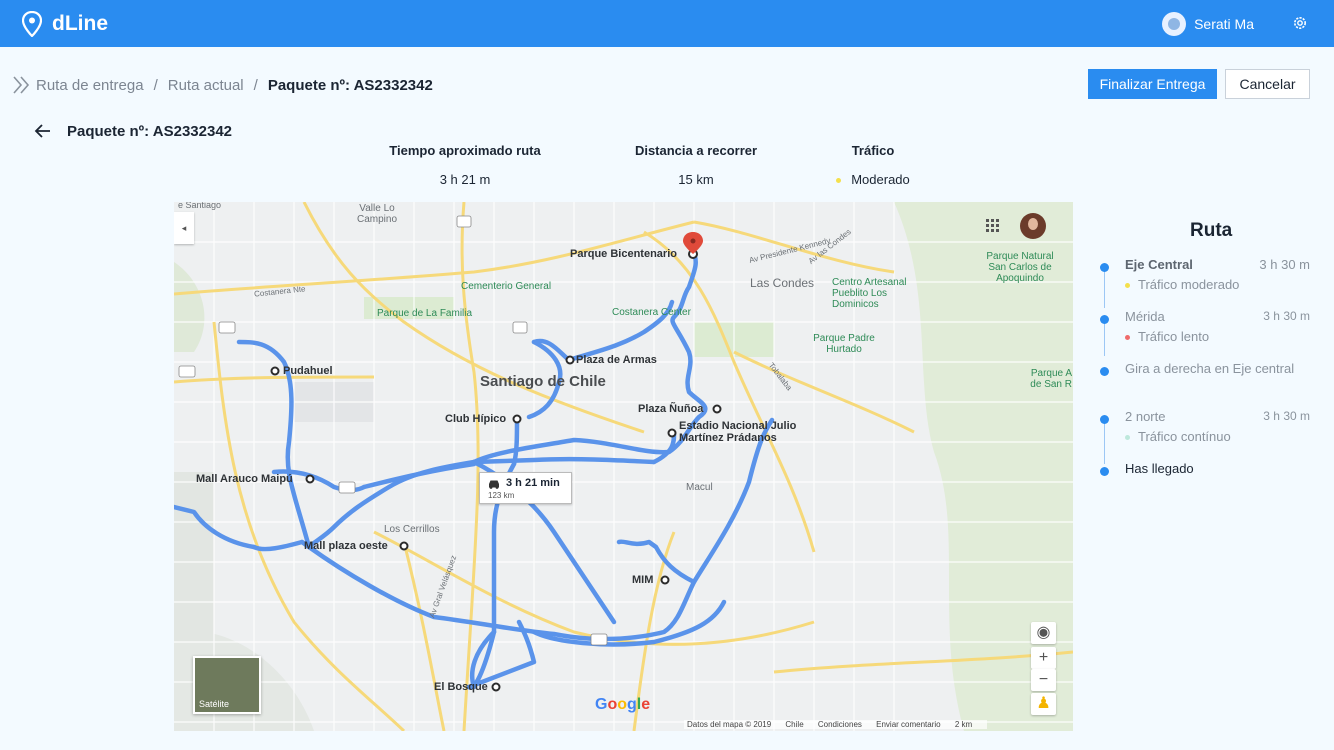 The image size is (1334, 750). What do you see at coordinates (623, 704) in the screenshot?
I see `google-logo: Google` at bounding box center [623, 704].